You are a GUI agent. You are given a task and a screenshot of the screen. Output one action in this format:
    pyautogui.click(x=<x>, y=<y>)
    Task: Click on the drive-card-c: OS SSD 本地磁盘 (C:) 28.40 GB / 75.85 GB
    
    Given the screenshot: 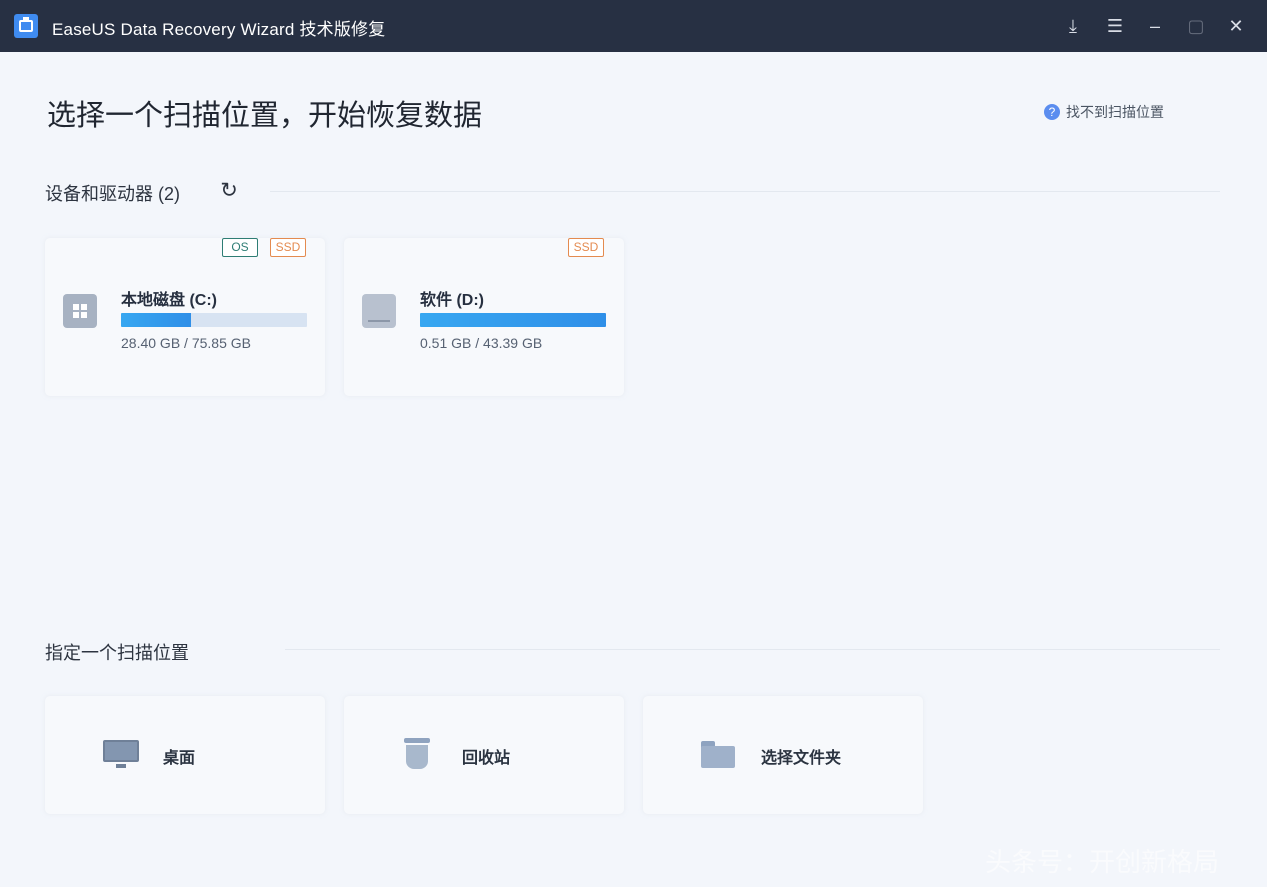 What is the action you would take?
    pyautogui.click(x=185, y=317)
    